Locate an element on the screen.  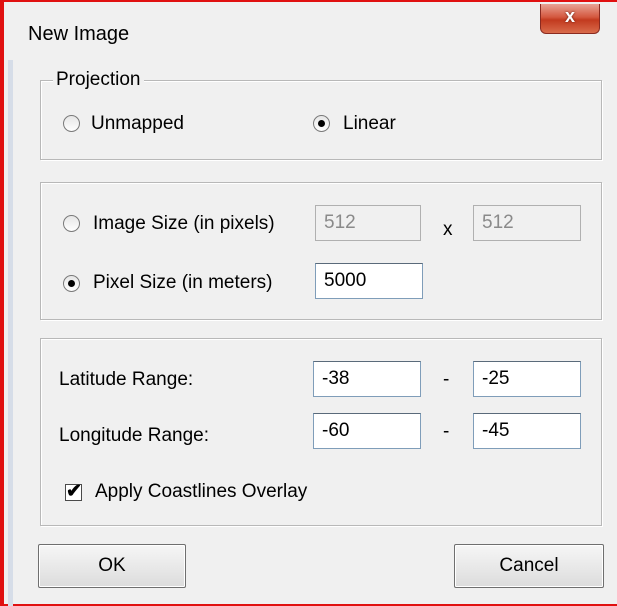
window-left-edge is located at coordinates (10, 333).